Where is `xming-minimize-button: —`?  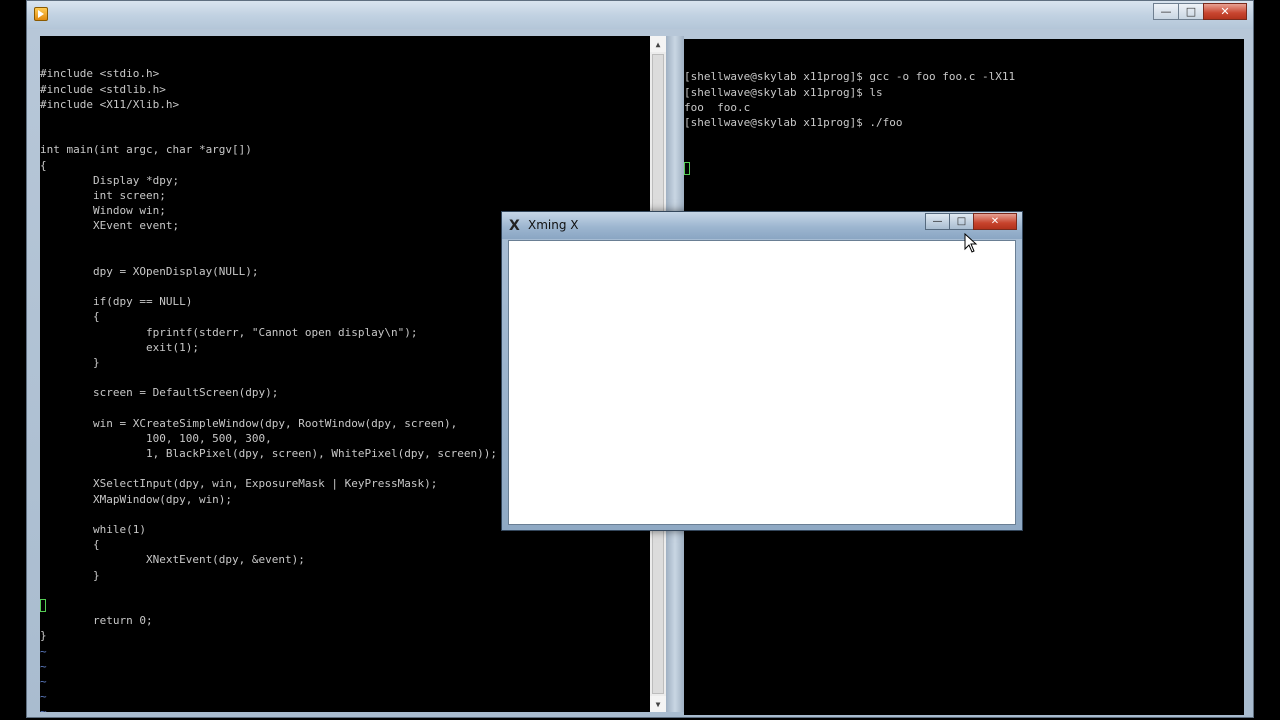 xming-minimize-button: — is located at coordinates (937, 221).